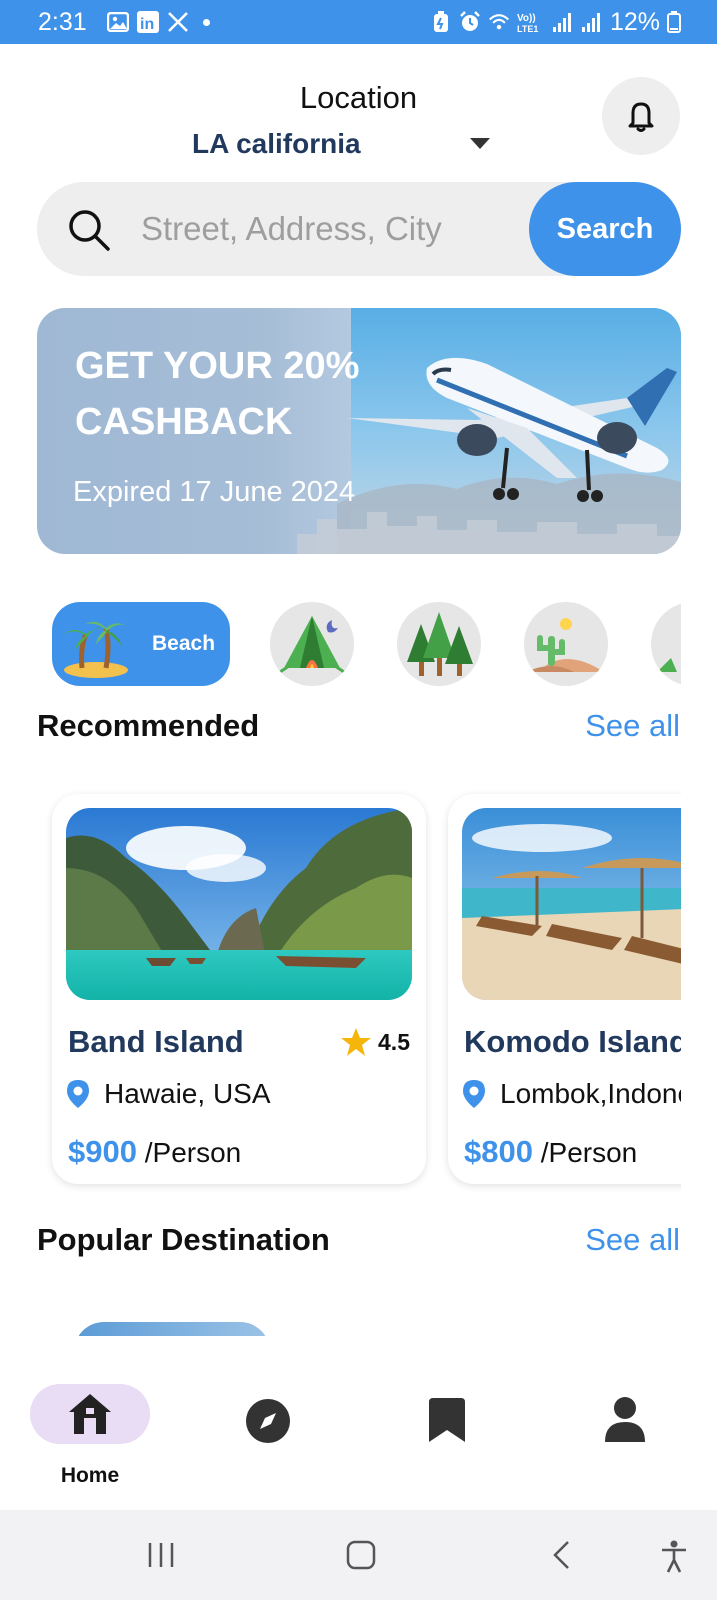 This screenshot has width=717, height=1600. What do you see at coordinates (499, 22) in the screenshot?
I see `wifi-icon` at bounding box center [499, 22].